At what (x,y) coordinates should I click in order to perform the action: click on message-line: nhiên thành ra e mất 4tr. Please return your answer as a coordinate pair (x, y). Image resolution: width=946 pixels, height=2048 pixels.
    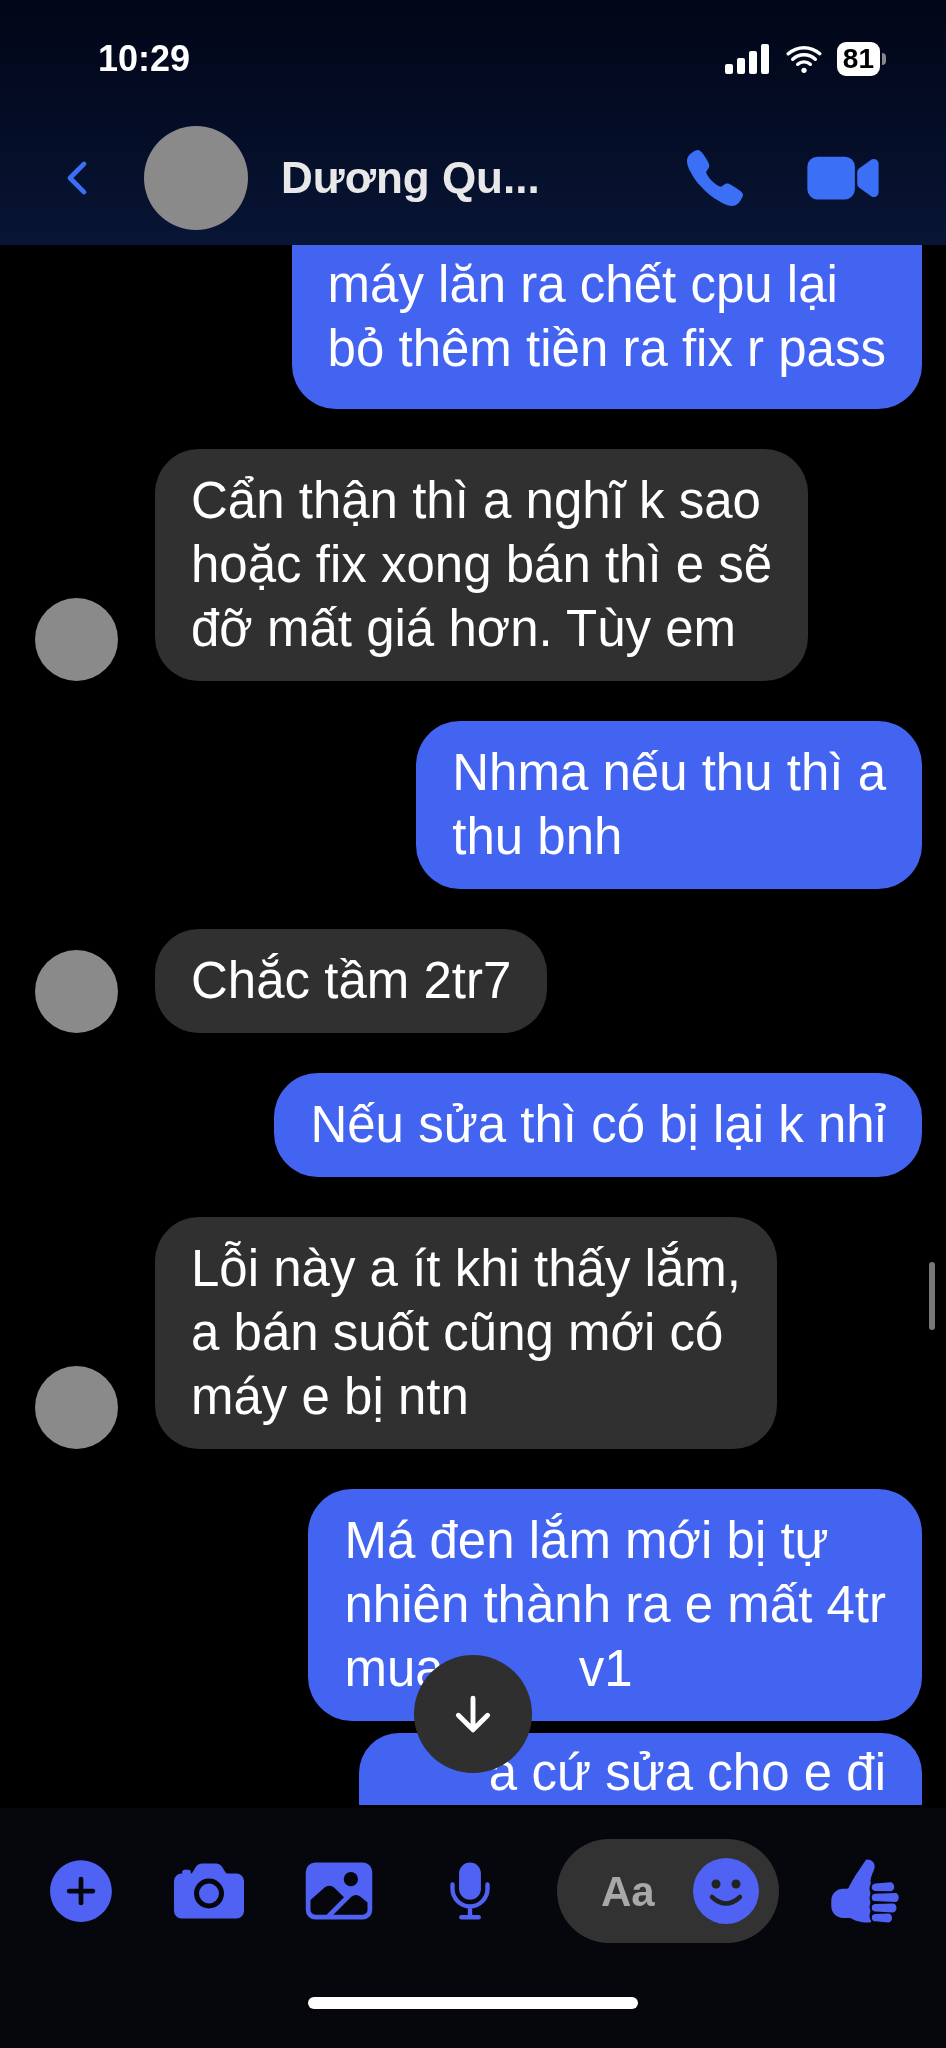
    Looking at the image, I should click on (615, 1605).